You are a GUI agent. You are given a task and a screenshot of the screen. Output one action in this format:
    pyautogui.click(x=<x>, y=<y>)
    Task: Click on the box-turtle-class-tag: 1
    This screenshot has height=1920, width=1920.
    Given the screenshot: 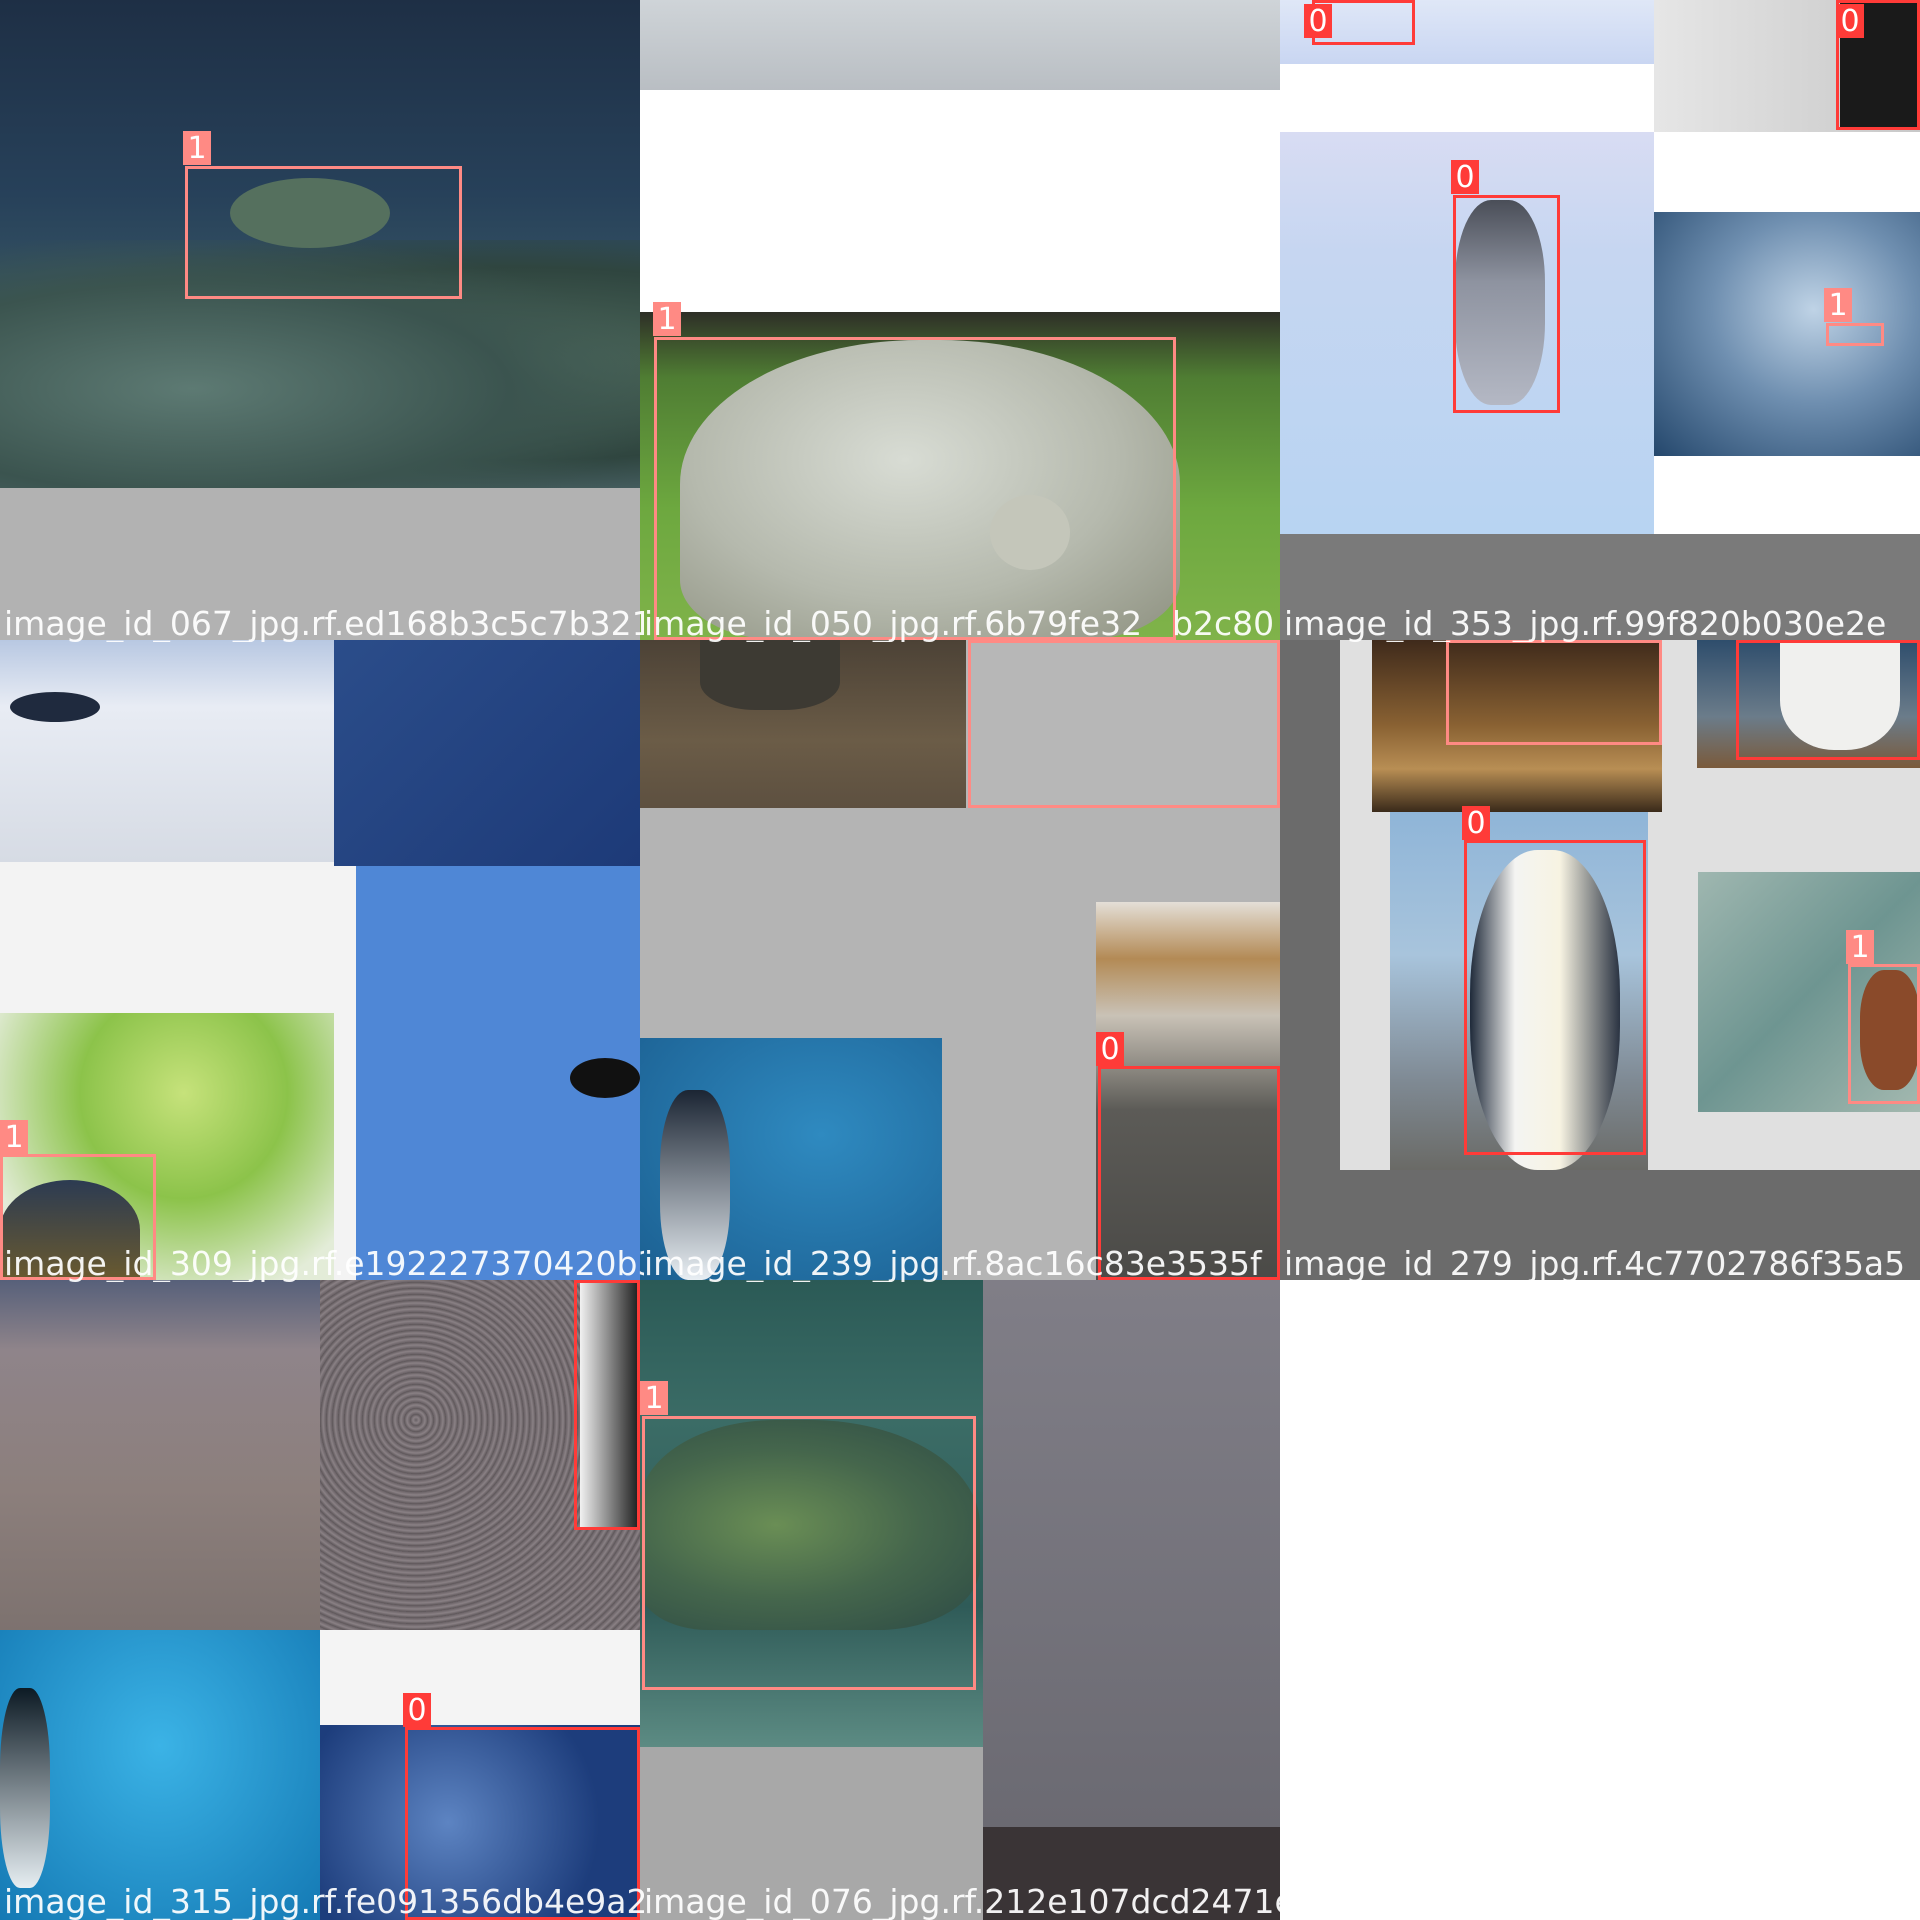 What is the action you would take?
    pyautogui.click(x=14, y=1137)
    